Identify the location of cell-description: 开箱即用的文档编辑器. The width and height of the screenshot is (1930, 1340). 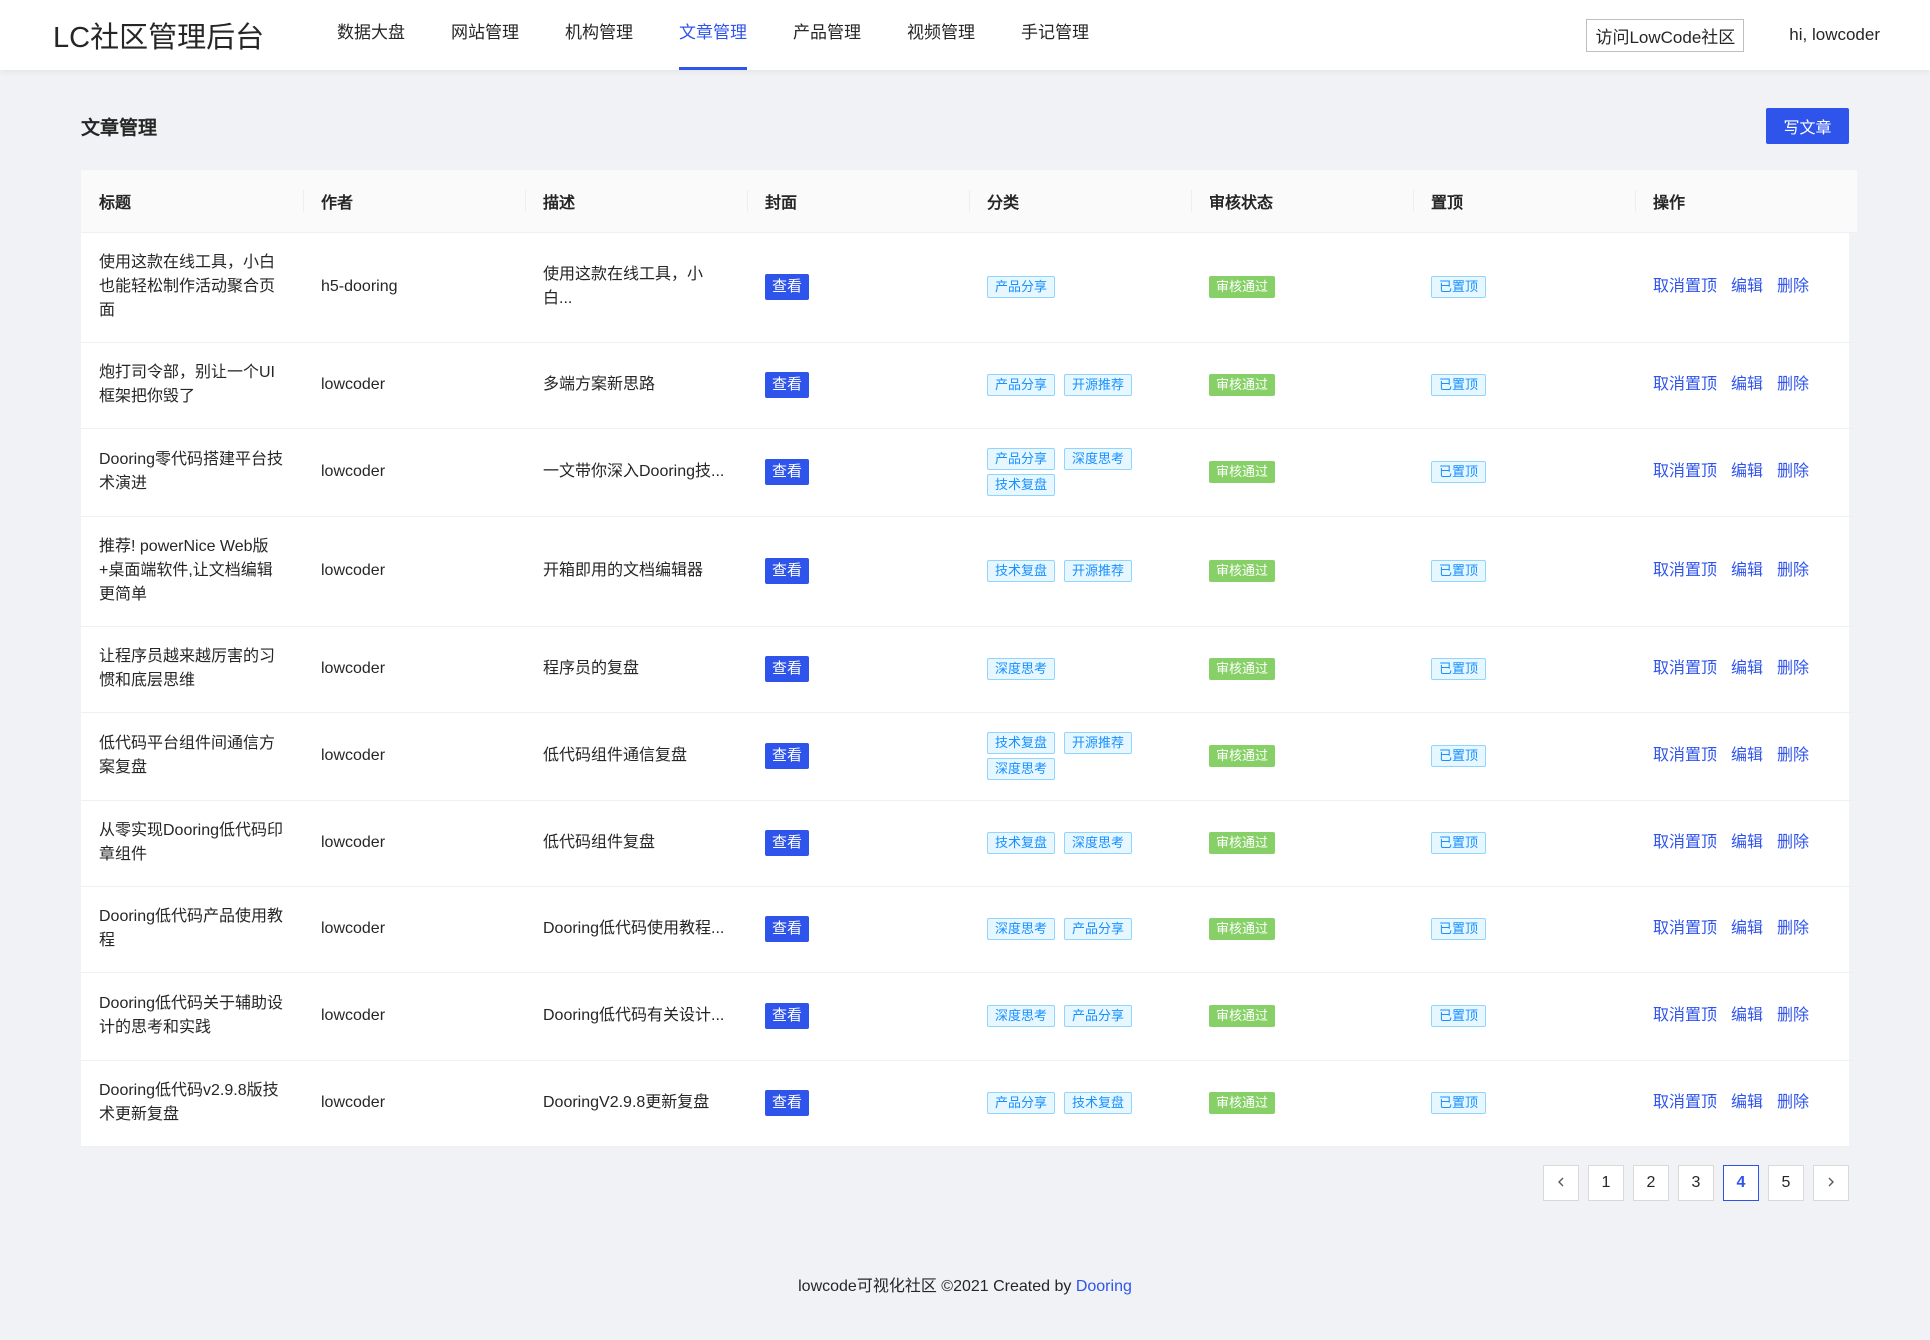
(636, 571).